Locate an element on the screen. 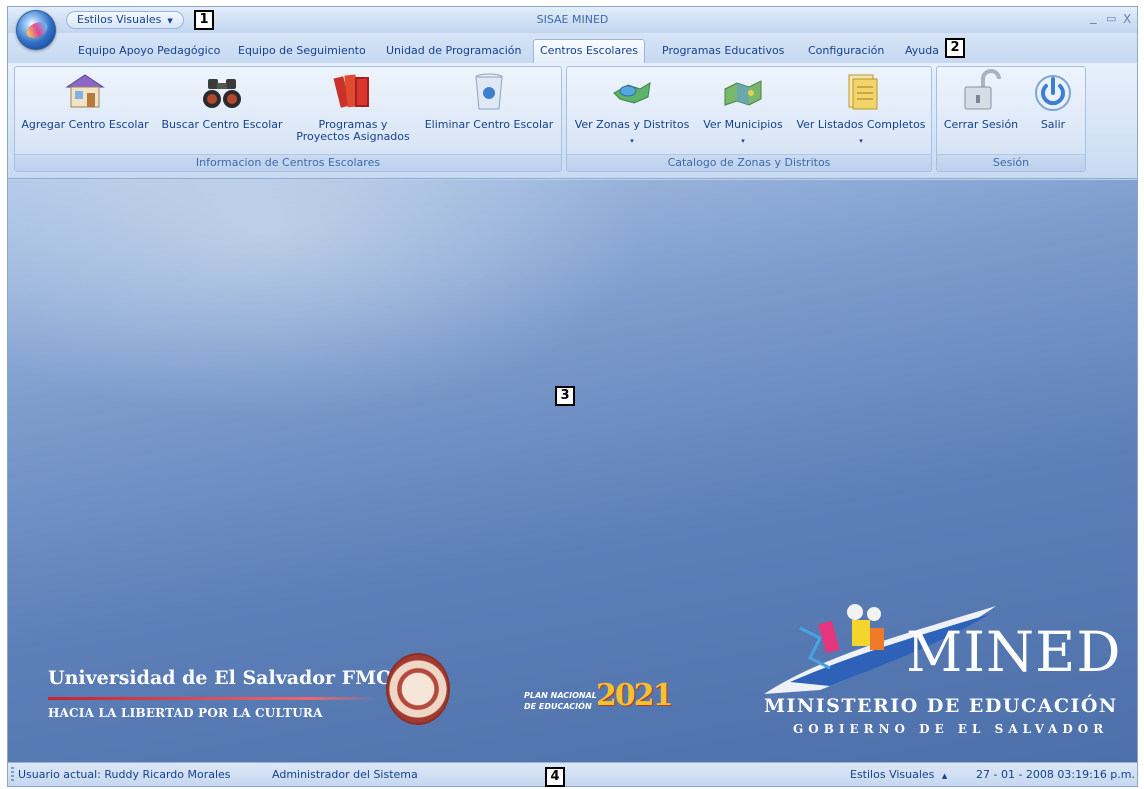 The image size is (1144, 789). close-button: X is located at coordinates (1127, 19).